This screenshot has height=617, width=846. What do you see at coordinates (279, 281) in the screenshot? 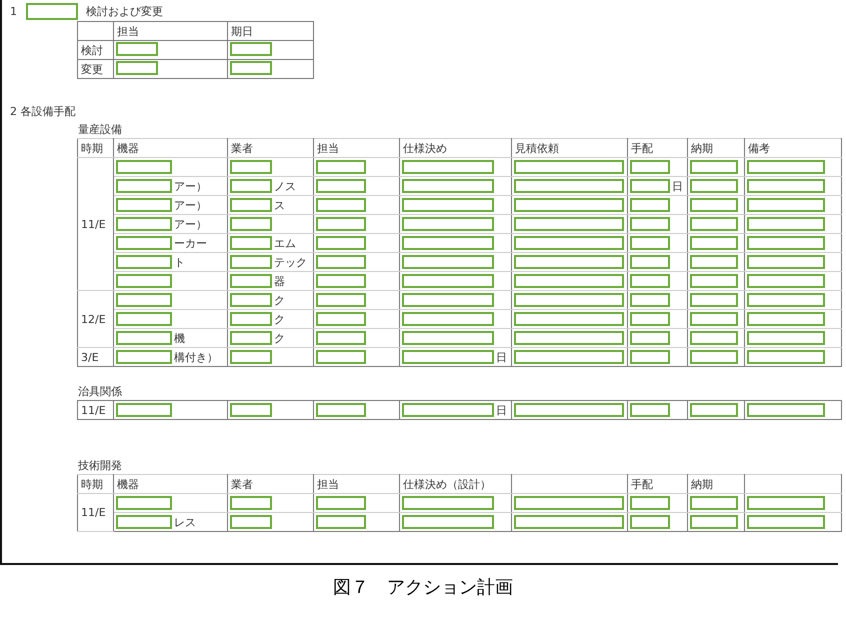
I see `cell-text: 器` at bounding box center [279, 281].